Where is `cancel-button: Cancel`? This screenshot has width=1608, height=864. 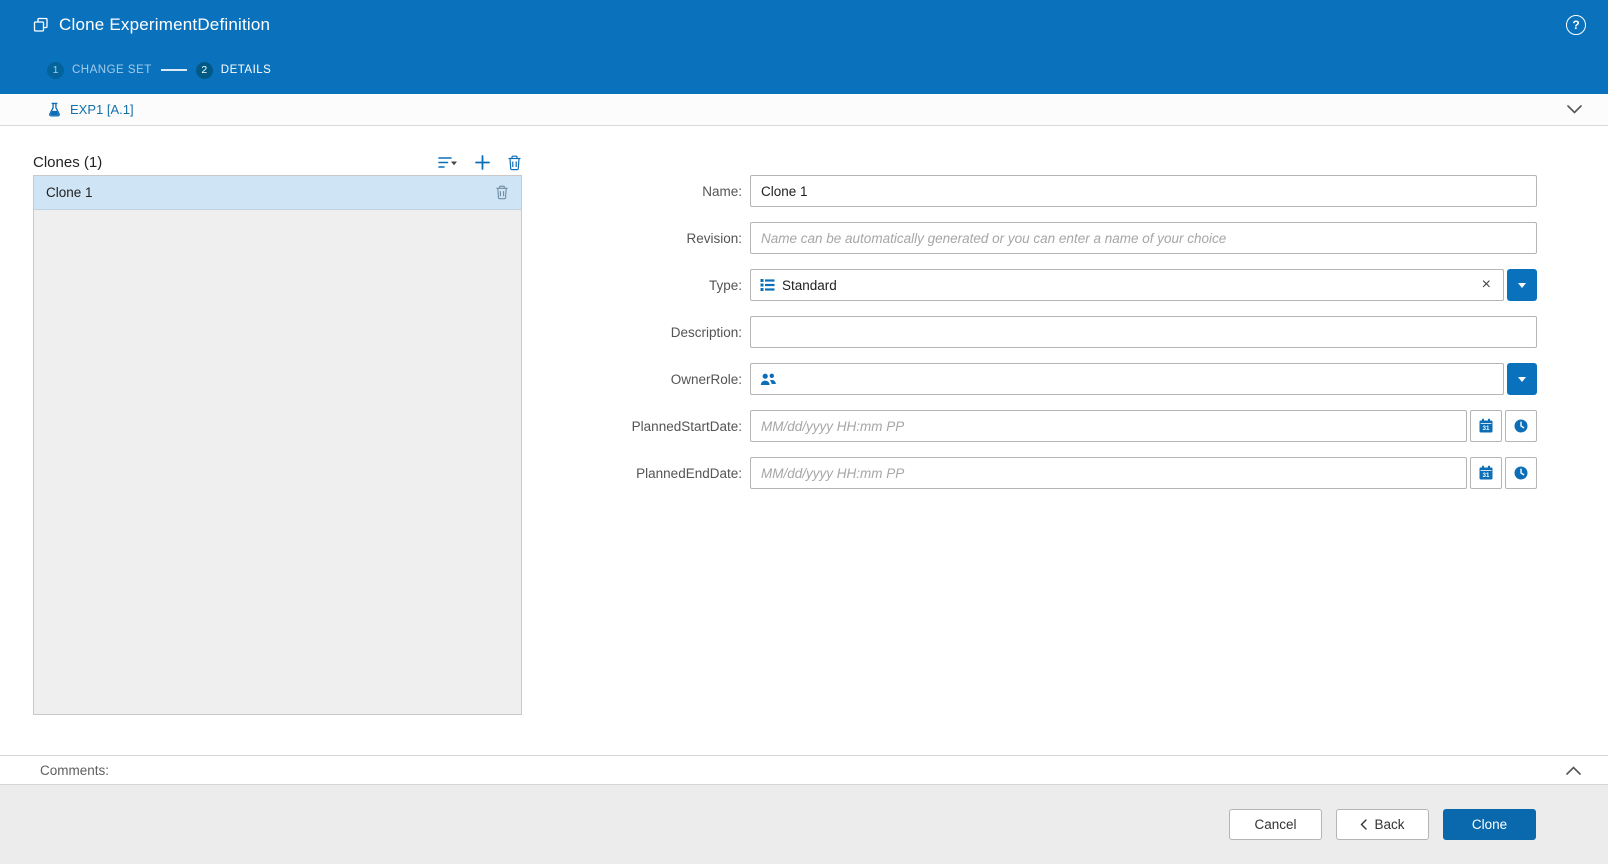
cancel-button: Cancel is located at coordinates (1275, 824).